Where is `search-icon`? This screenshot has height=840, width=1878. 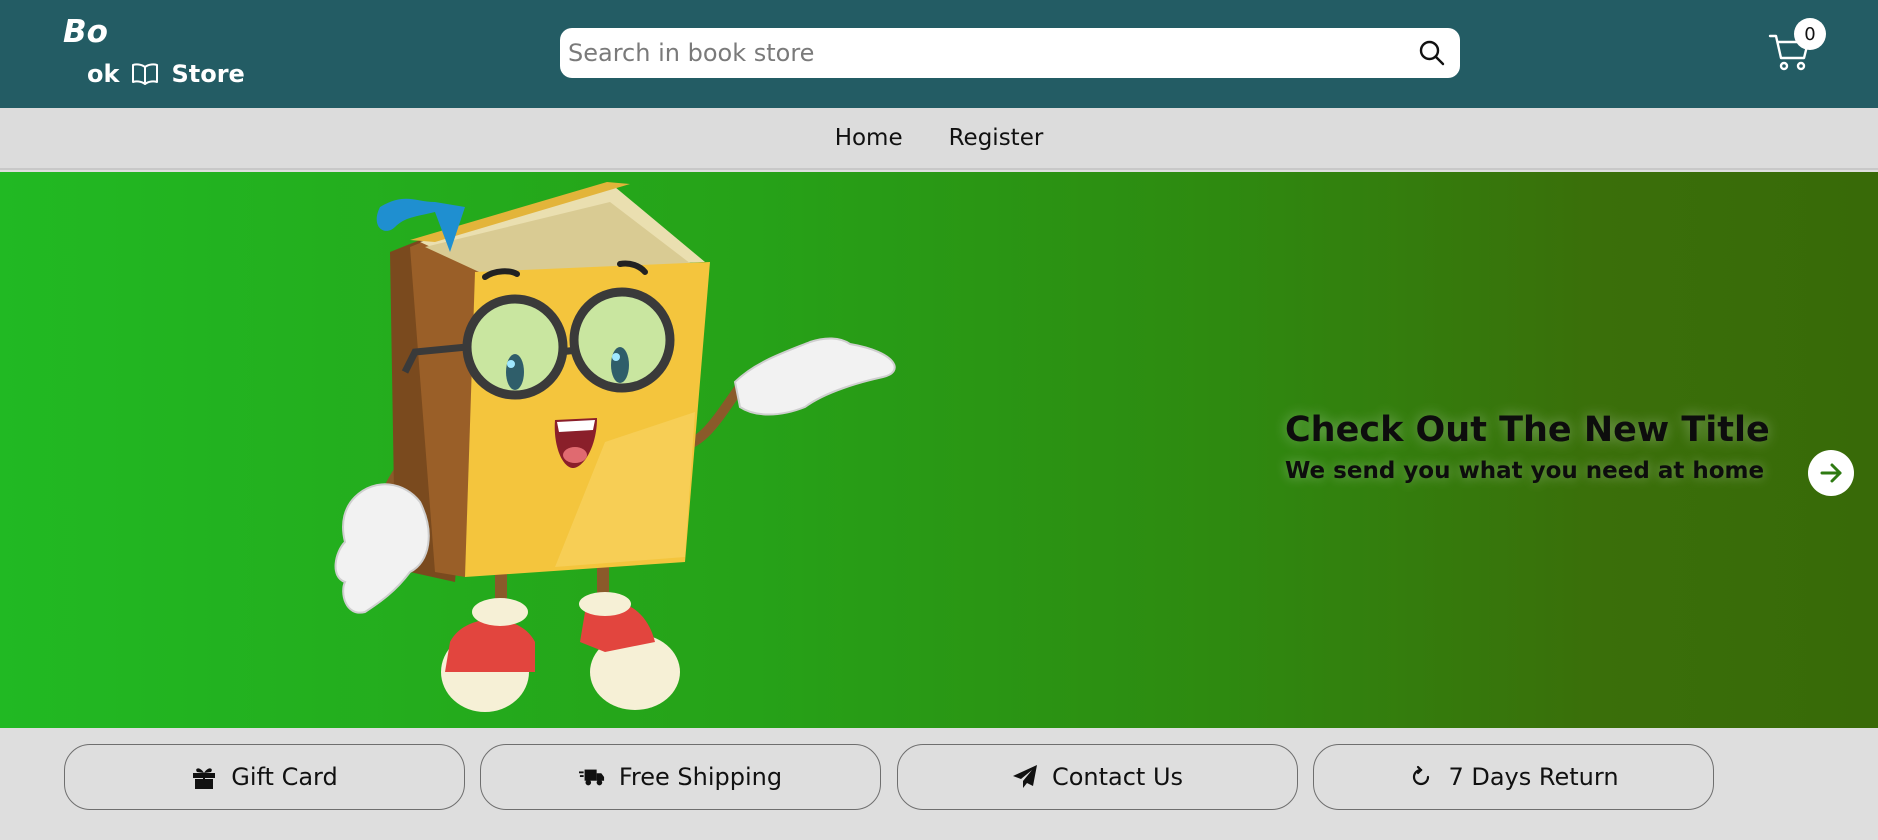
search-icon is located at coordinates (1432, 53).